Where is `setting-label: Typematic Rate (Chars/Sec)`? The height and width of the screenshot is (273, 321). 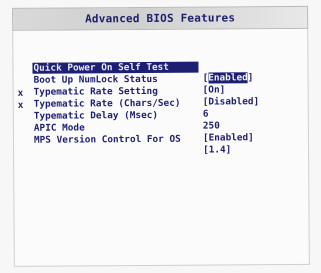
setting-label: Typematic Rate (Chars/Sec) is located at coordinates (107, 103).